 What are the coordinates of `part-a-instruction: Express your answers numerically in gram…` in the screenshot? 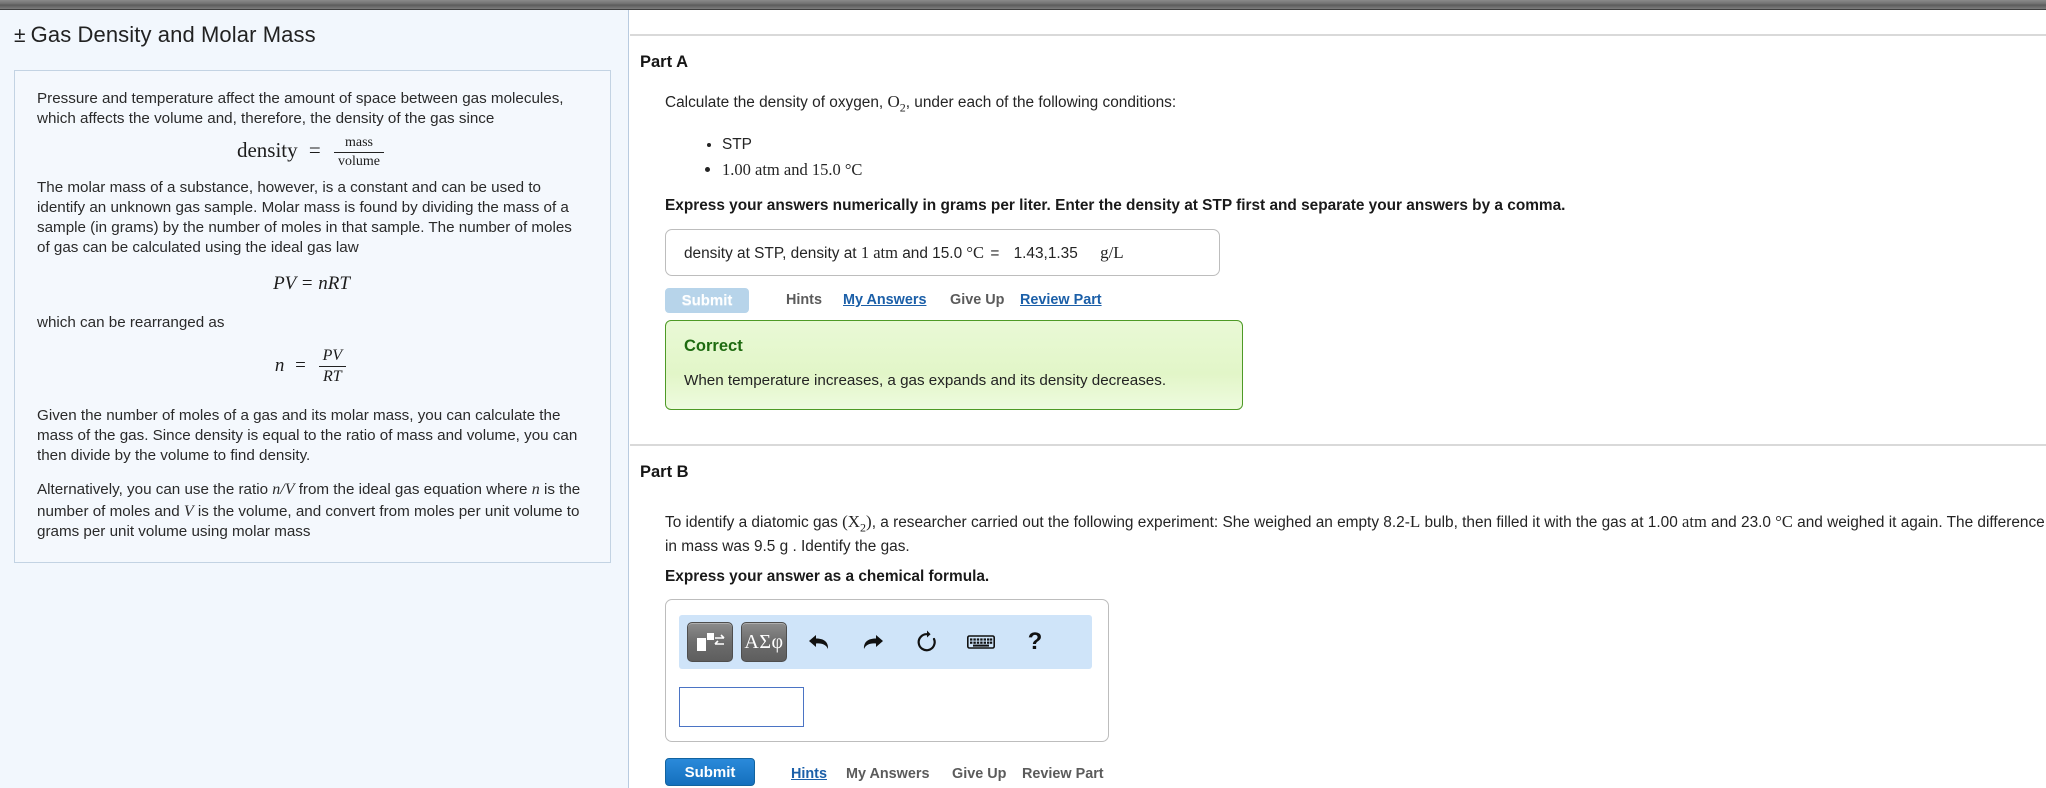 It's located at (1115, 205).